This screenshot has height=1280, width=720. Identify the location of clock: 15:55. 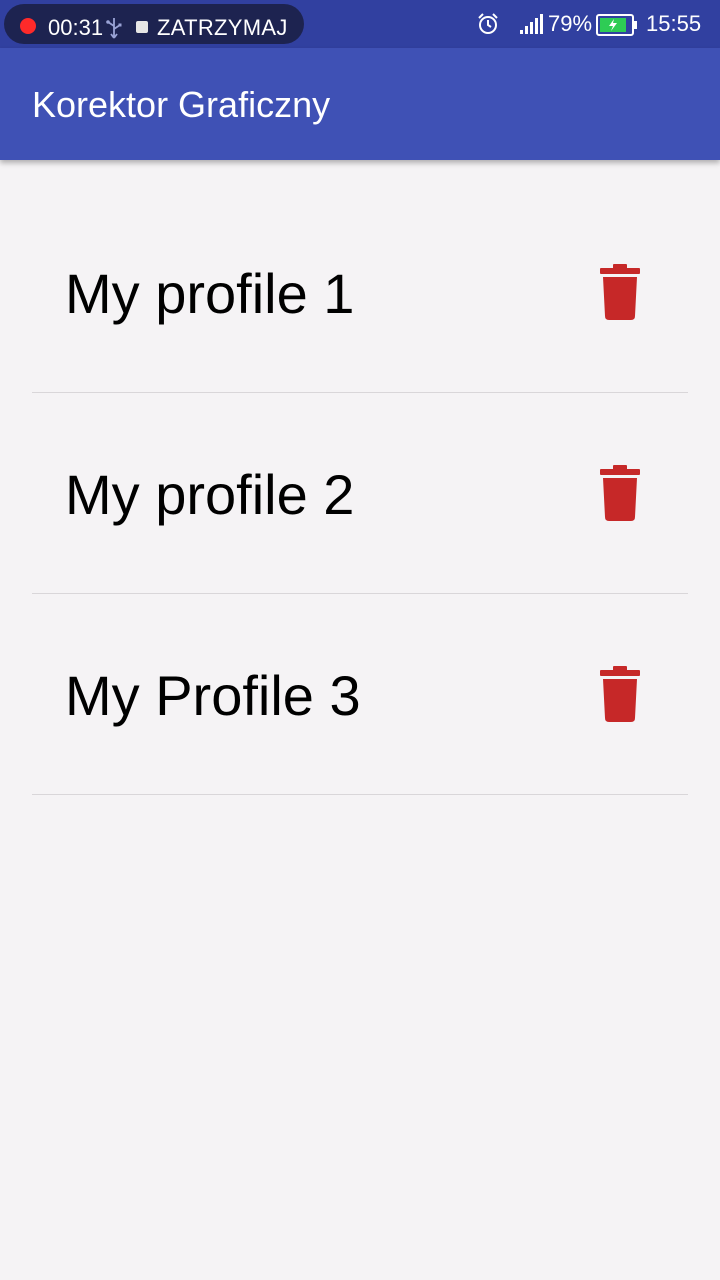
(674, 23).